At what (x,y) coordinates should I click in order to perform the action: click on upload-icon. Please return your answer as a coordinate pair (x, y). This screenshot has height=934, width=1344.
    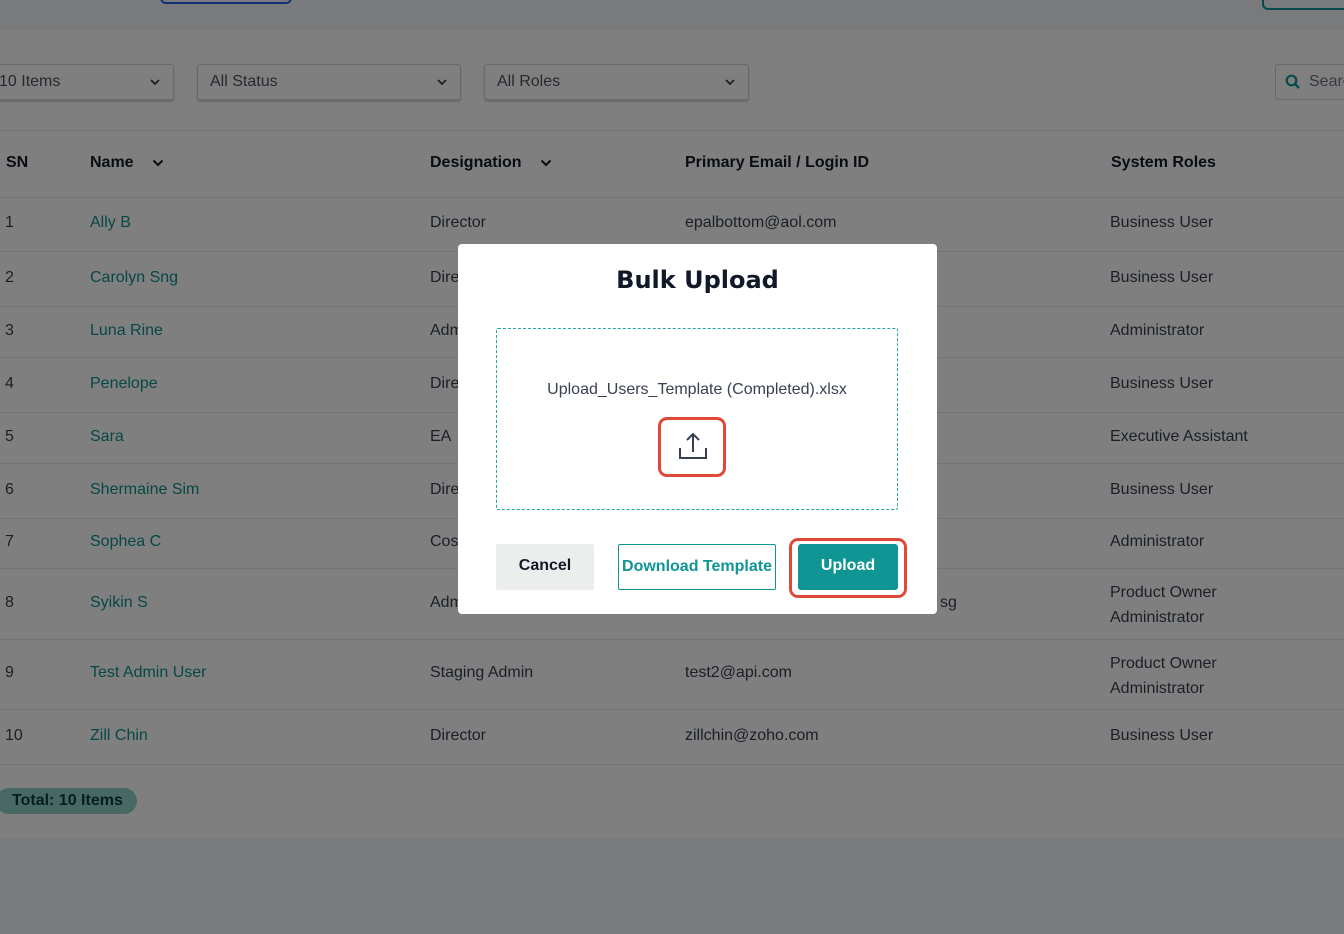
    Looking at the image, I should click on (693, 445).